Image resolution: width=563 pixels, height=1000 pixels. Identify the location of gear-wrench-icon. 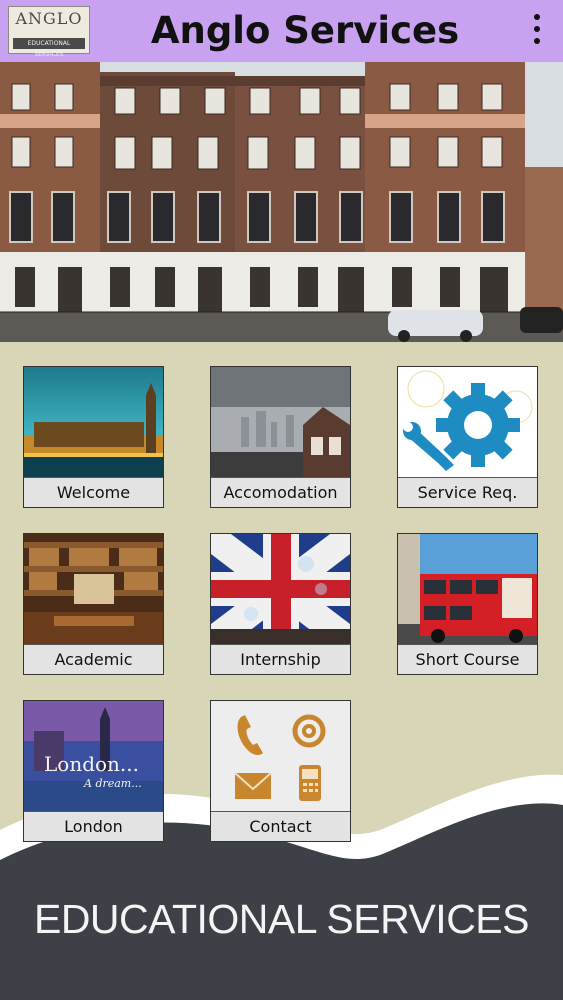
(467, 422).